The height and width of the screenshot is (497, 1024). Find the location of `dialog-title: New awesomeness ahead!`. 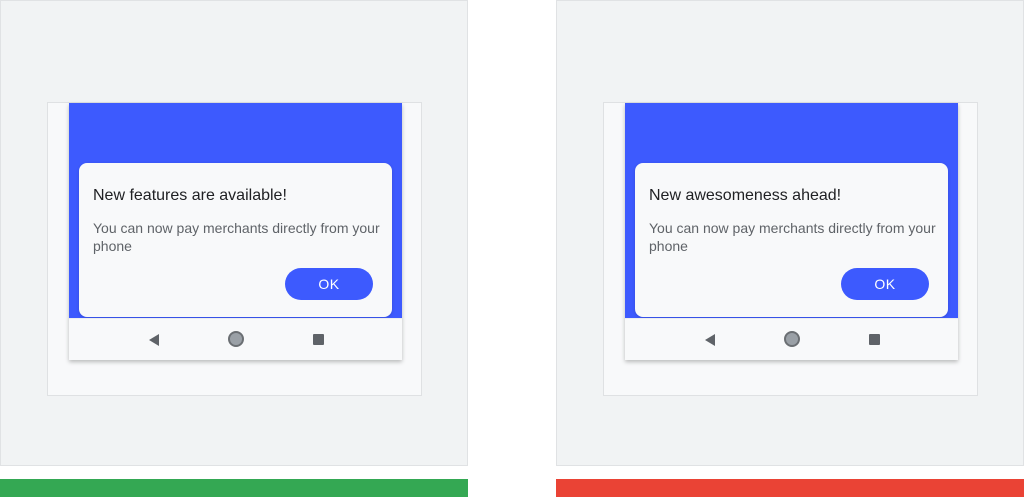

dialog-title: New awesomeness ahead! is located at coordinates (745, 195).